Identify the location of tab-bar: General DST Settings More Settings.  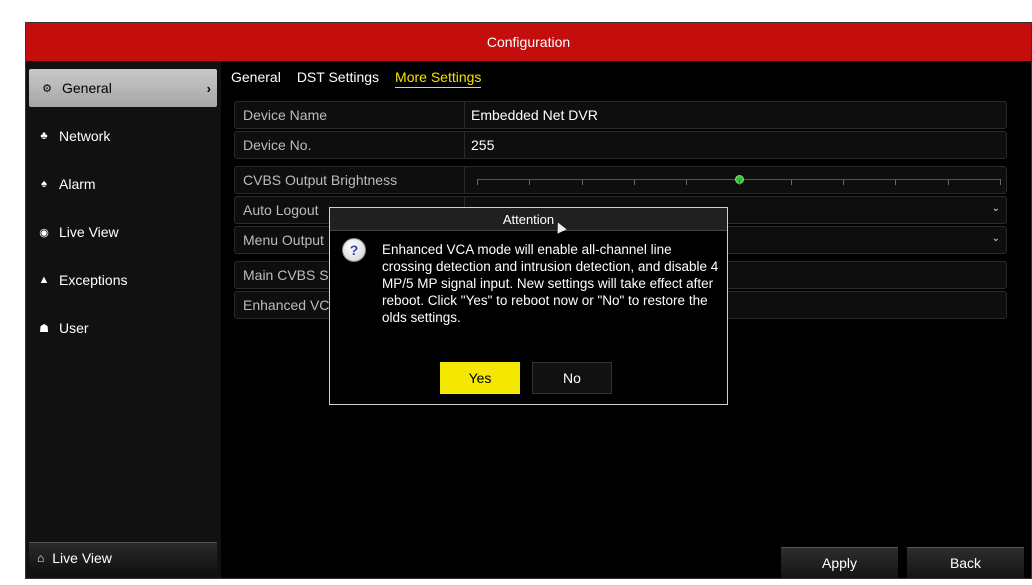
(356, 78).